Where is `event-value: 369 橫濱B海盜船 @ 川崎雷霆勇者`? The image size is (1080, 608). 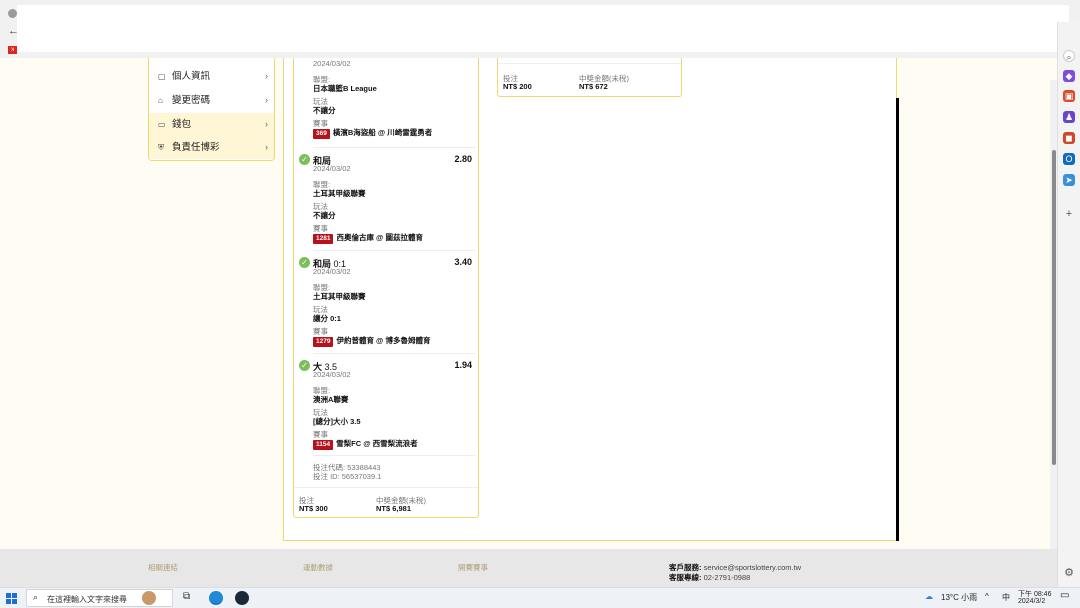 event-value: 369 橫濱B海盜船 @ 川崎雷霆勇者 is located at coordinates (372, 133).